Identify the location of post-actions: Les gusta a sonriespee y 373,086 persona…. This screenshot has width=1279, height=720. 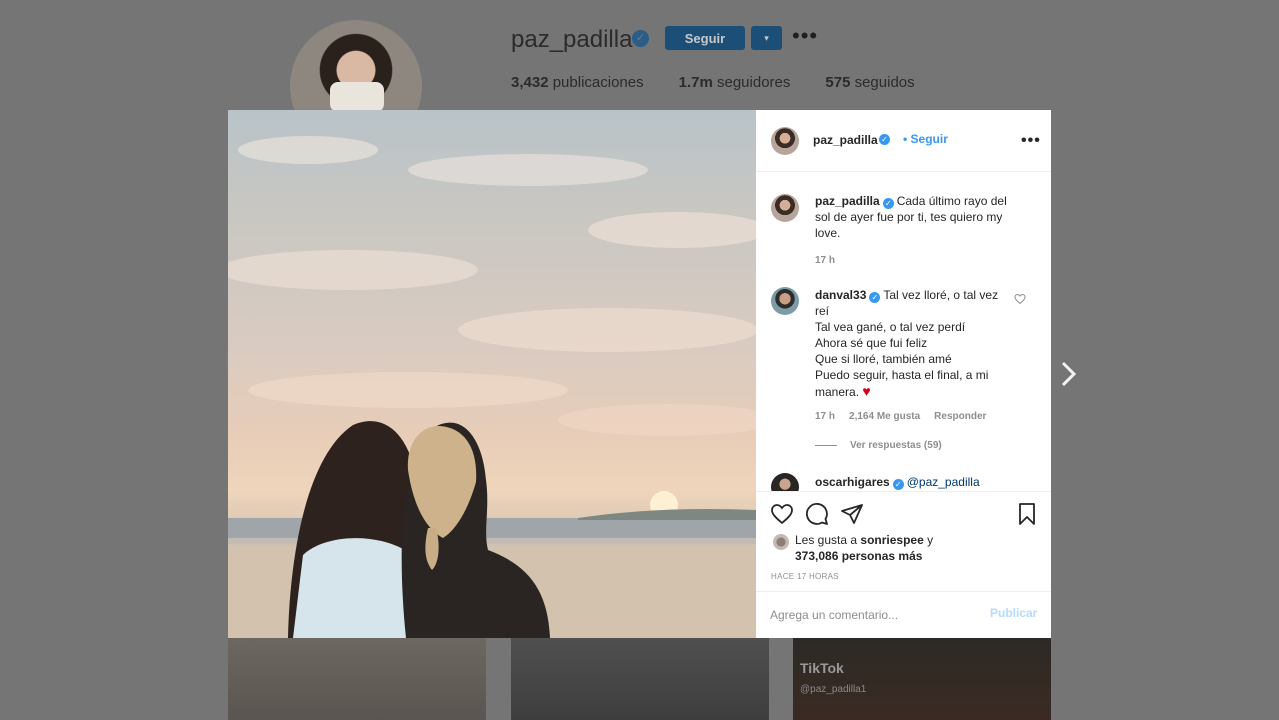
(903, 541).